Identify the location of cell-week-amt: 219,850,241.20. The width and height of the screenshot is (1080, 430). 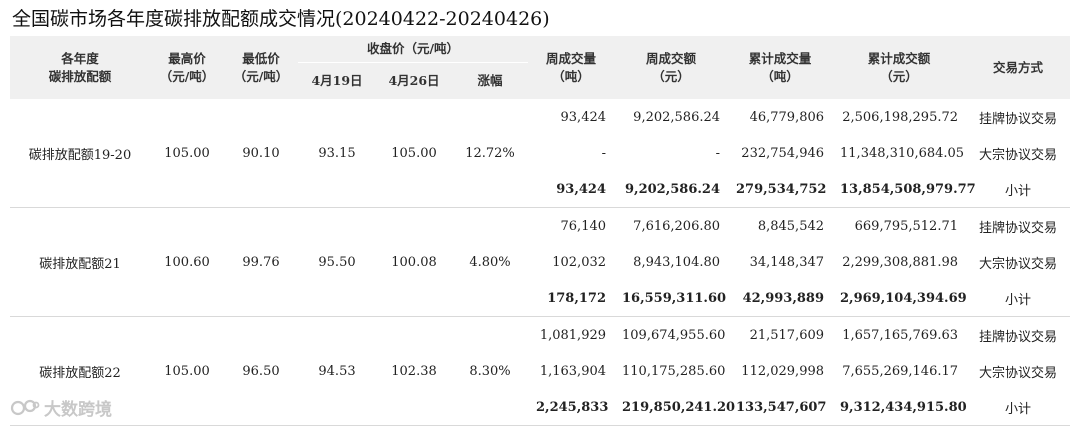
(674, 407).